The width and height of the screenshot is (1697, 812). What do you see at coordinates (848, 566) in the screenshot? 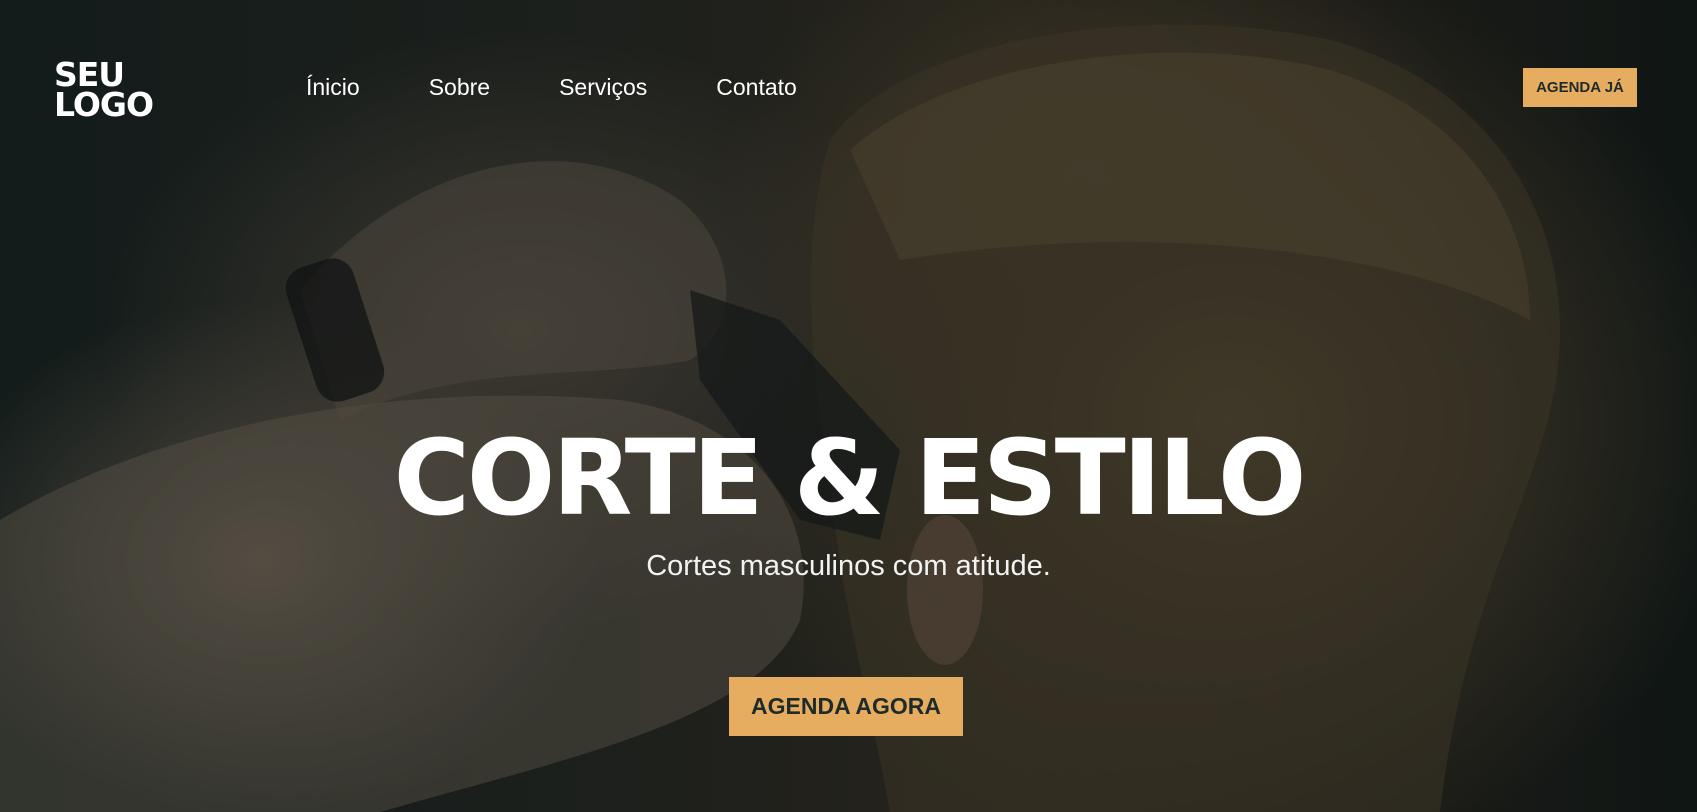
I see `hero-subtitle: Cortes masculinos com atitude.` at bounding box center [848, 566].